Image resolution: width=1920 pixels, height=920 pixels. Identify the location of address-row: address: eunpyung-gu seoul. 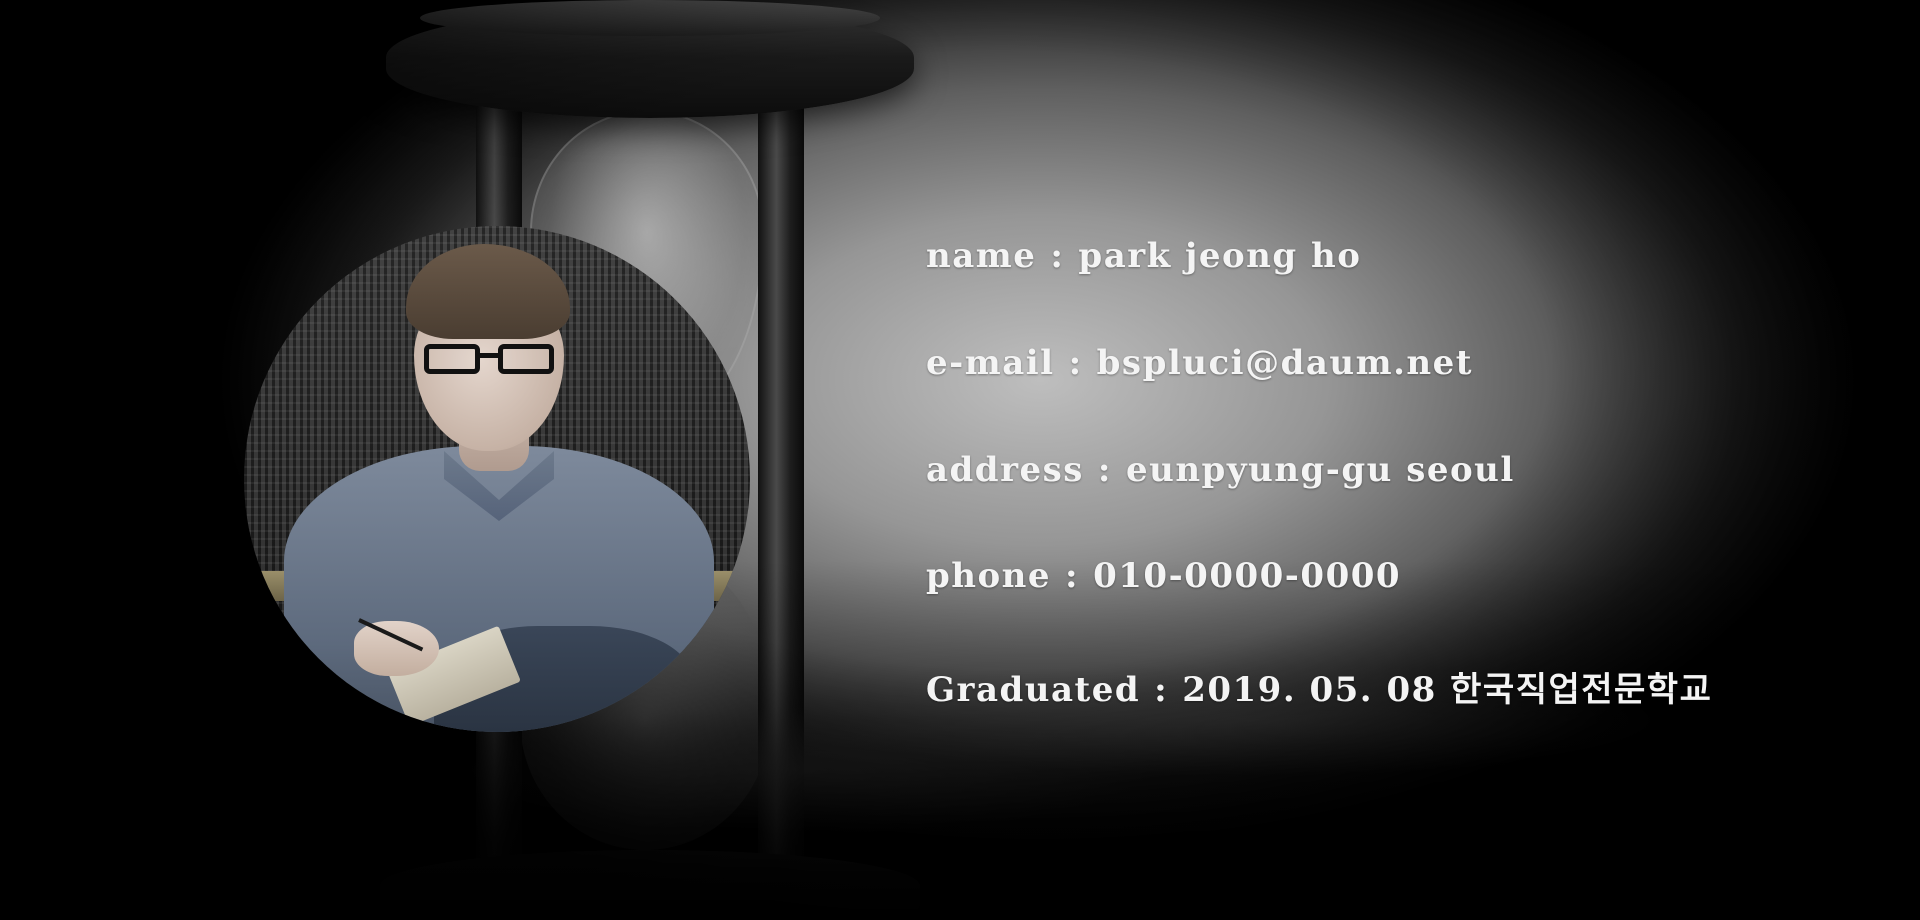
(1220, 470).